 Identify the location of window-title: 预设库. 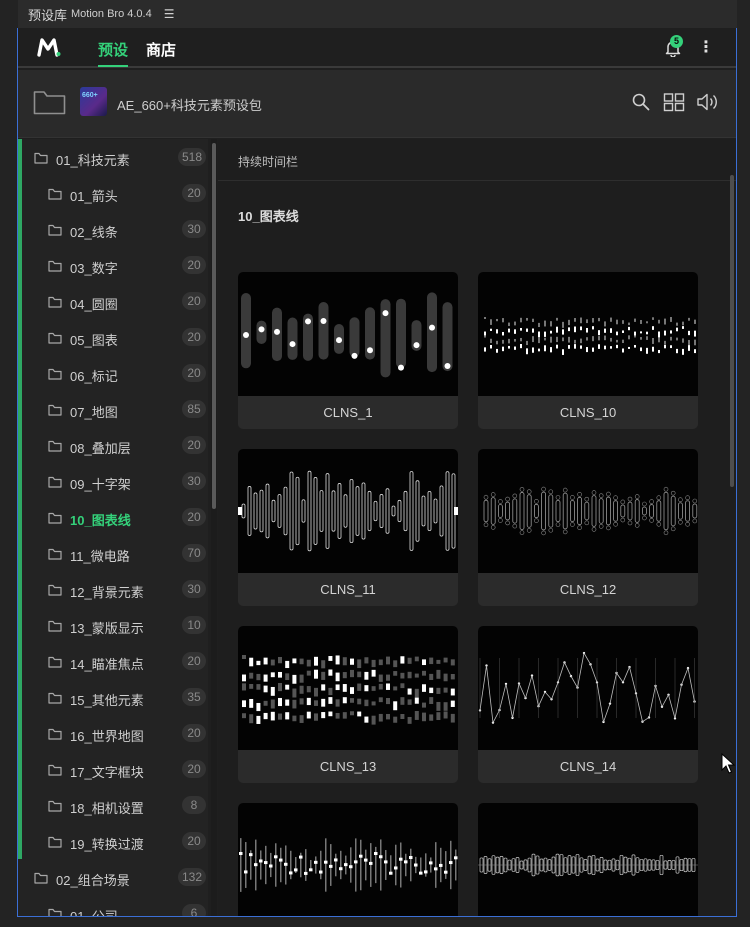
(48, 15).